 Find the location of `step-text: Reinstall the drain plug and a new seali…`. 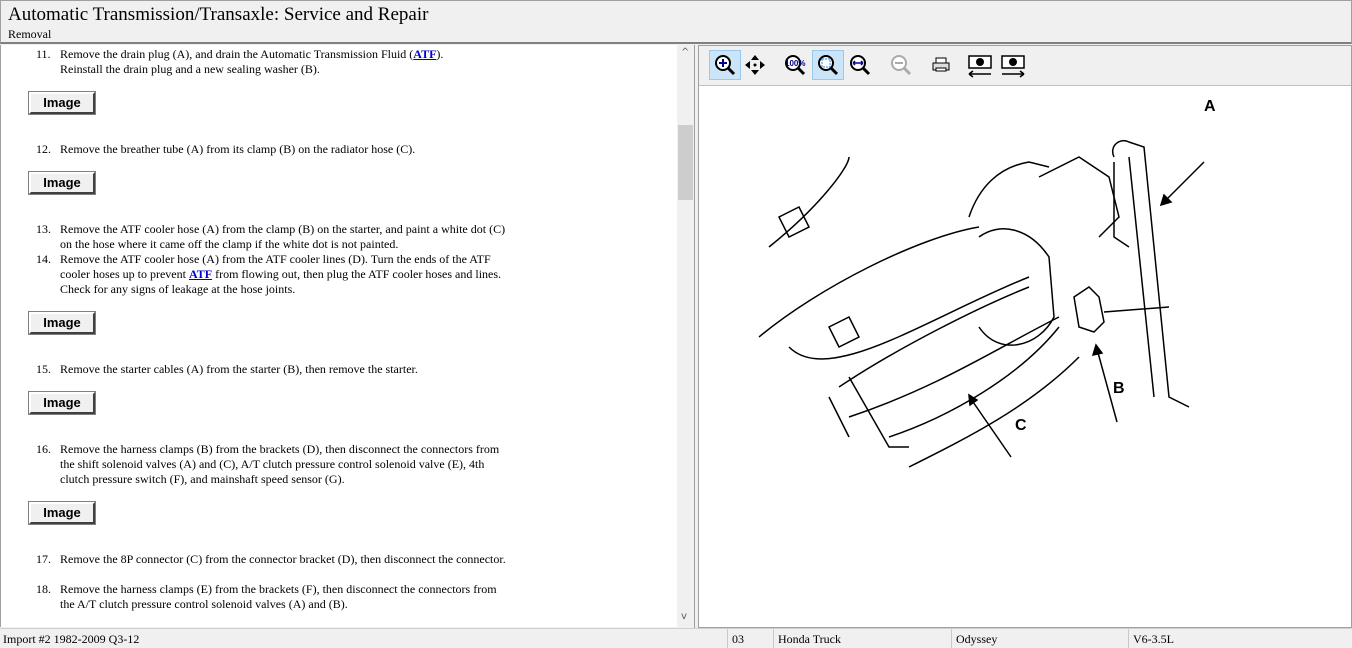

step-text: Reinstall the drain plug and a new seali… is located at coordinates (190, 69).